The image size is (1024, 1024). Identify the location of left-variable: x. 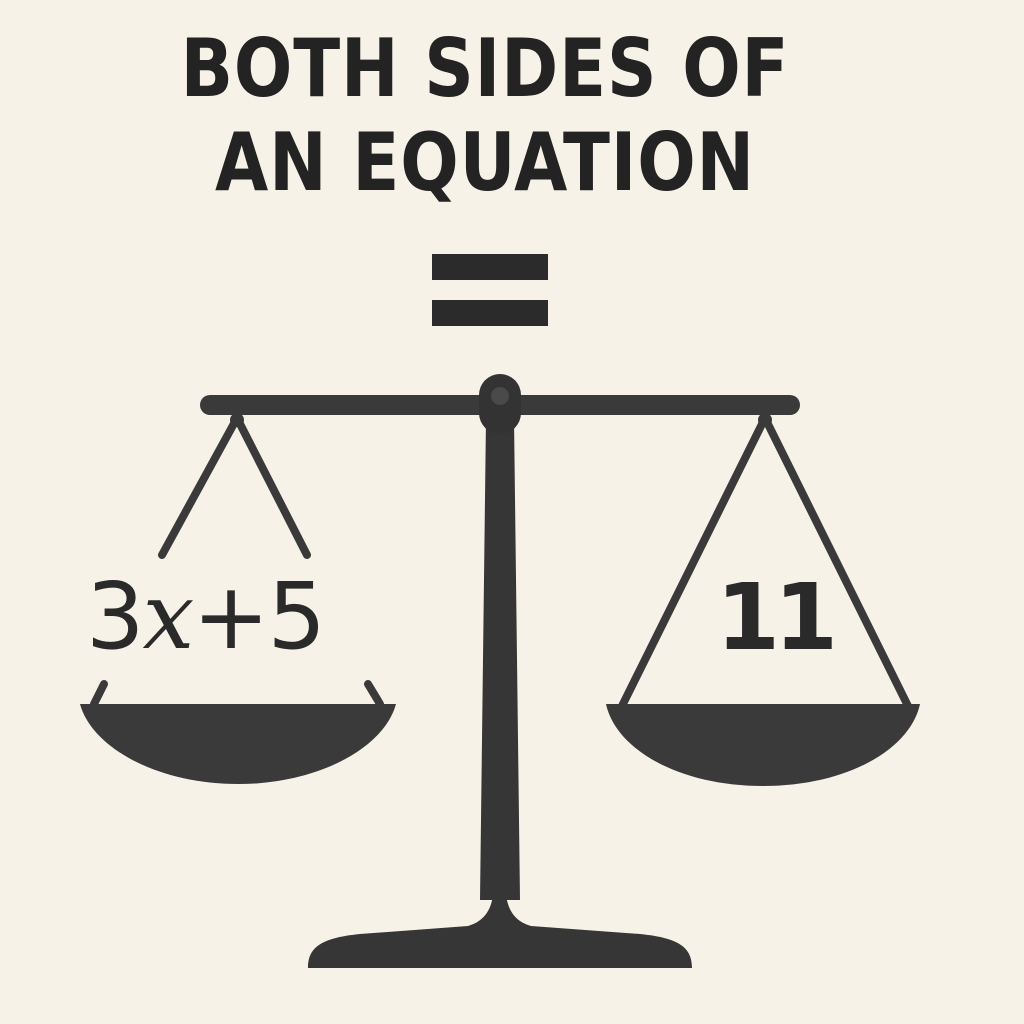
(168, 616).